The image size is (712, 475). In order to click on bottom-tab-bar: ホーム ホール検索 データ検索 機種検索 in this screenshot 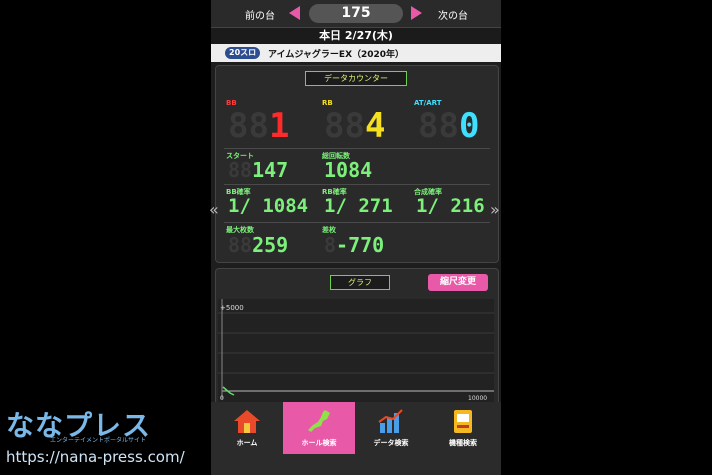, I will do `click(356, 438)`.